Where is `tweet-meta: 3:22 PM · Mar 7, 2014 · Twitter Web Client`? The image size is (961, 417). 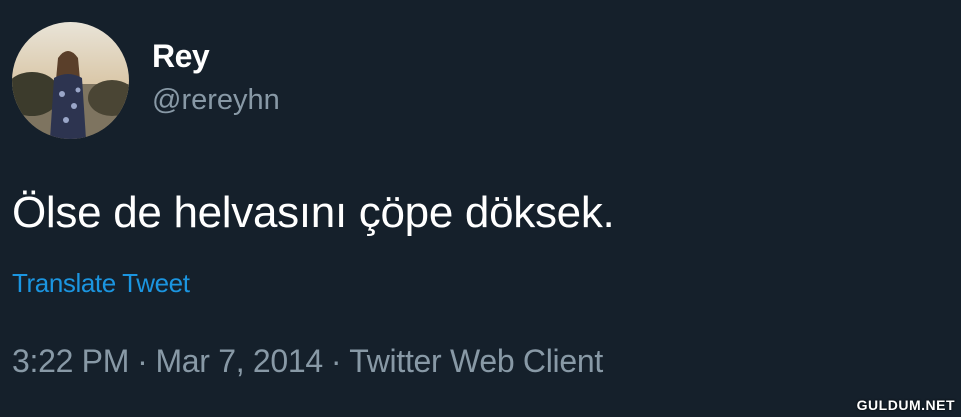
tweet-meta: 3:22 PM · Mar 7, 2014 · Twitter Web Client is located at coordinates (307, 361).